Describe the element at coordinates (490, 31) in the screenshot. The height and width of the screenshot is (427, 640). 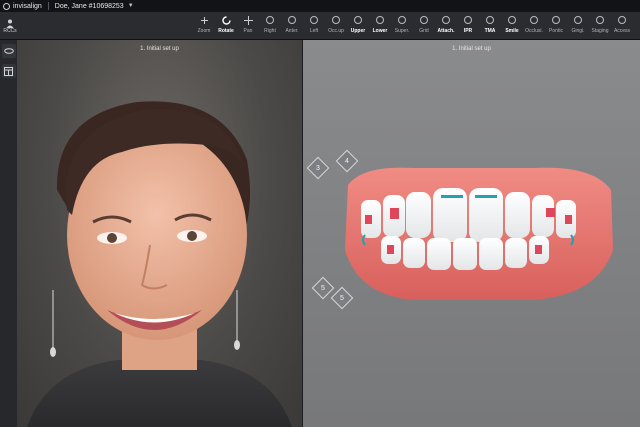
I see `toolbar-label: TMA` at that location.